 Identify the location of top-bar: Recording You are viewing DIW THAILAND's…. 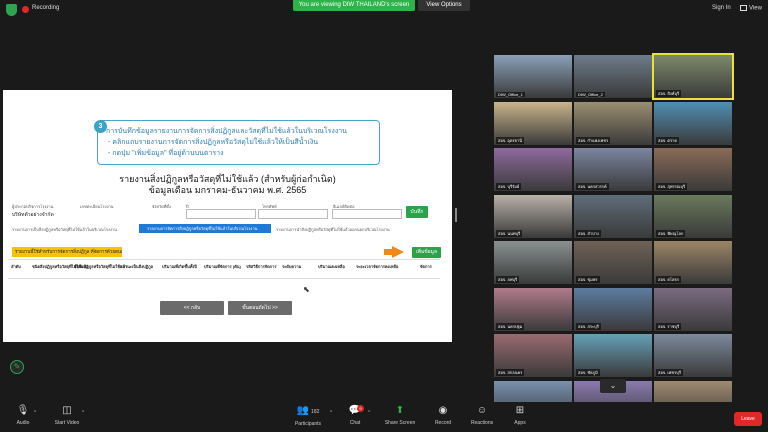
(384, 10).